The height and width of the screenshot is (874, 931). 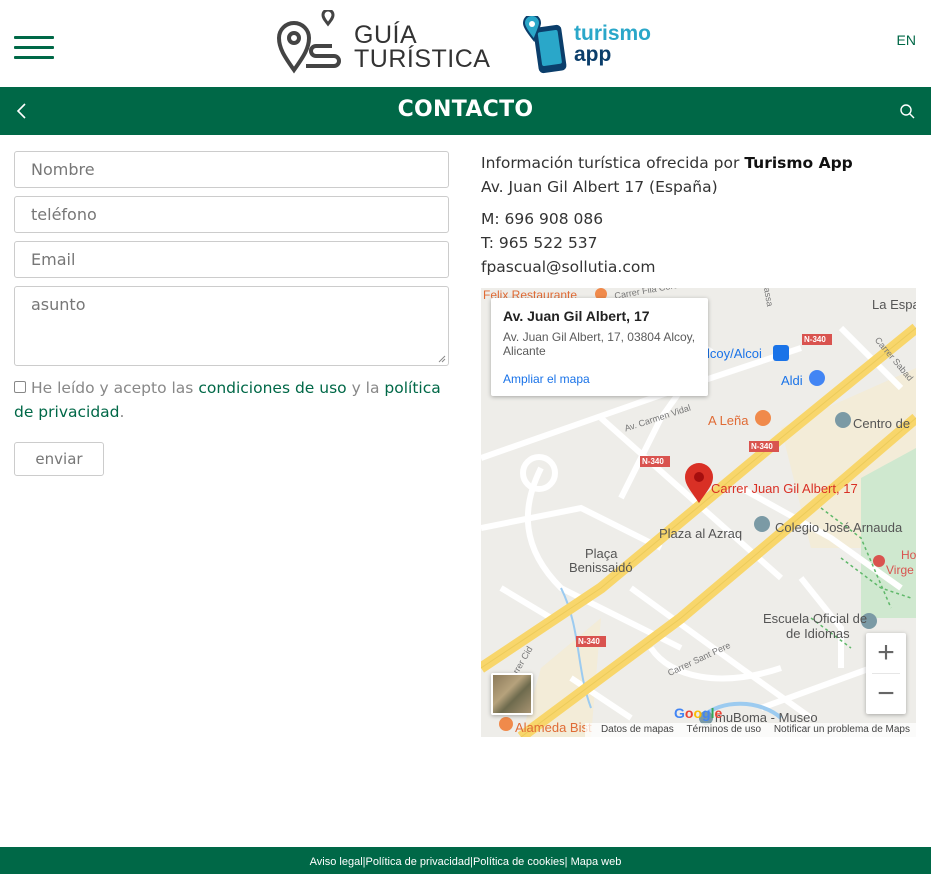 What do you see at coordinates (900, 570) in the screenshot?
I see `map-label-virge: Virge` at bounding box center [900, 570].